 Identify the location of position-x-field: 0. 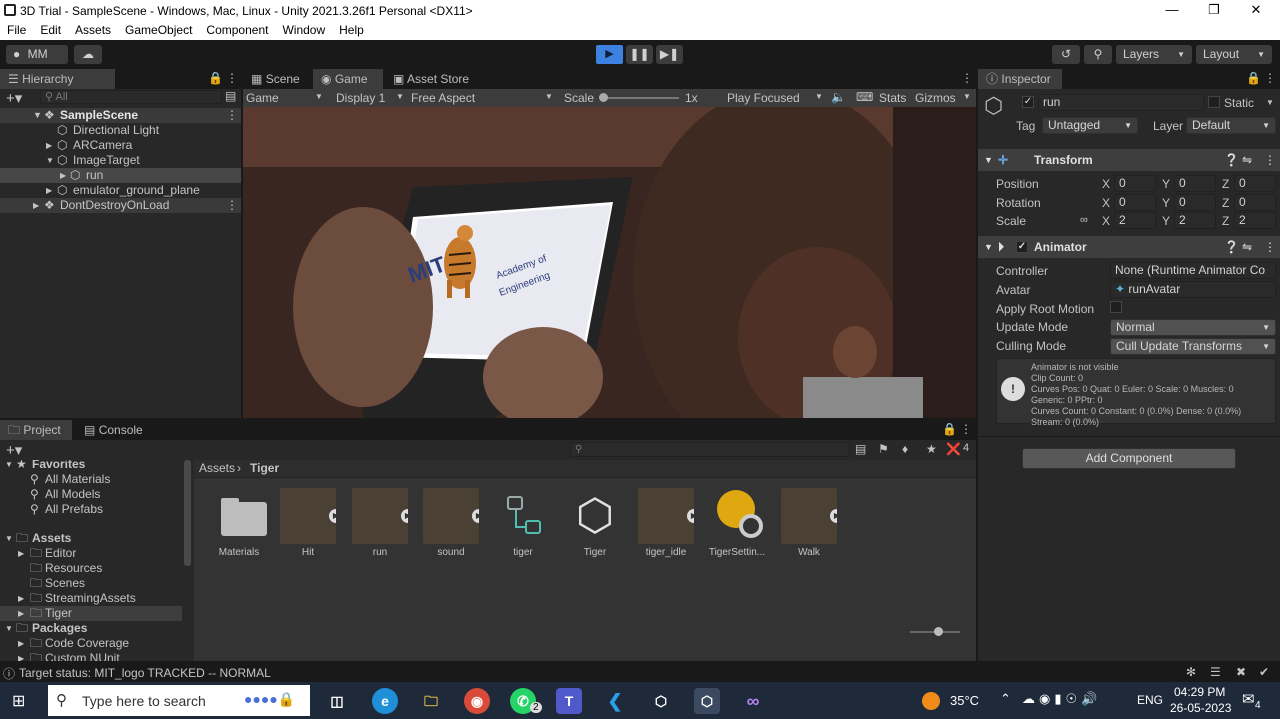
(1135, 183).